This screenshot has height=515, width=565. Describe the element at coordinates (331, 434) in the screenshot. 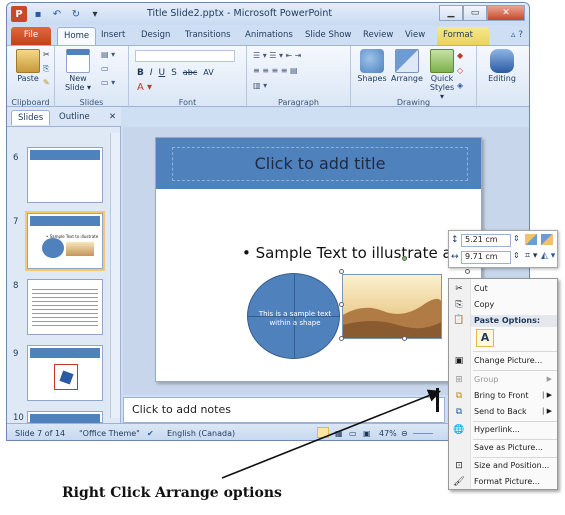

I see `annotation-arrow` at that location.